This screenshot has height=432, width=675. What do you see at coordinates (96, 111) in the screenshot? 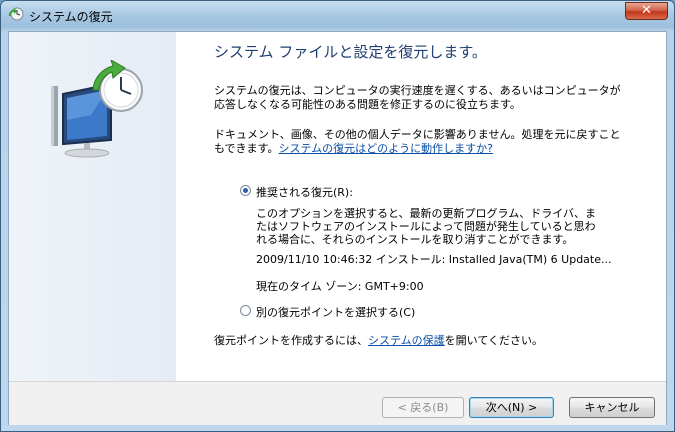
I see `system-restore-illustration-icon` at bounding box center [96, 111].